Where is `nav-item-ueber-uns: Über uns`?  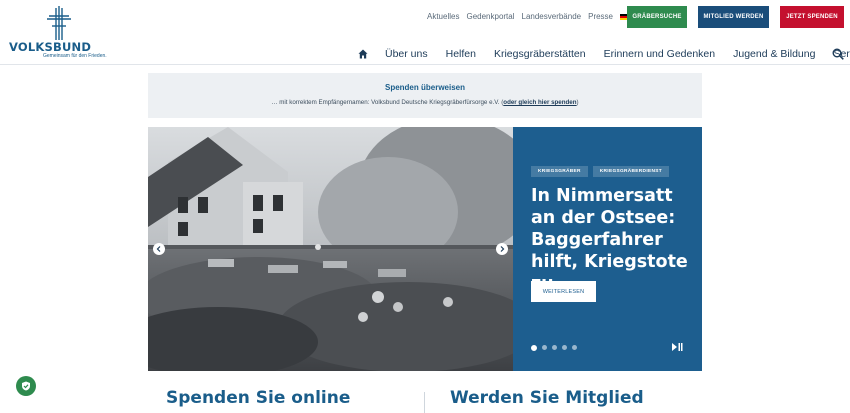
nav-item-ueber-uns: Über uns is located at coordinates (406, 54).